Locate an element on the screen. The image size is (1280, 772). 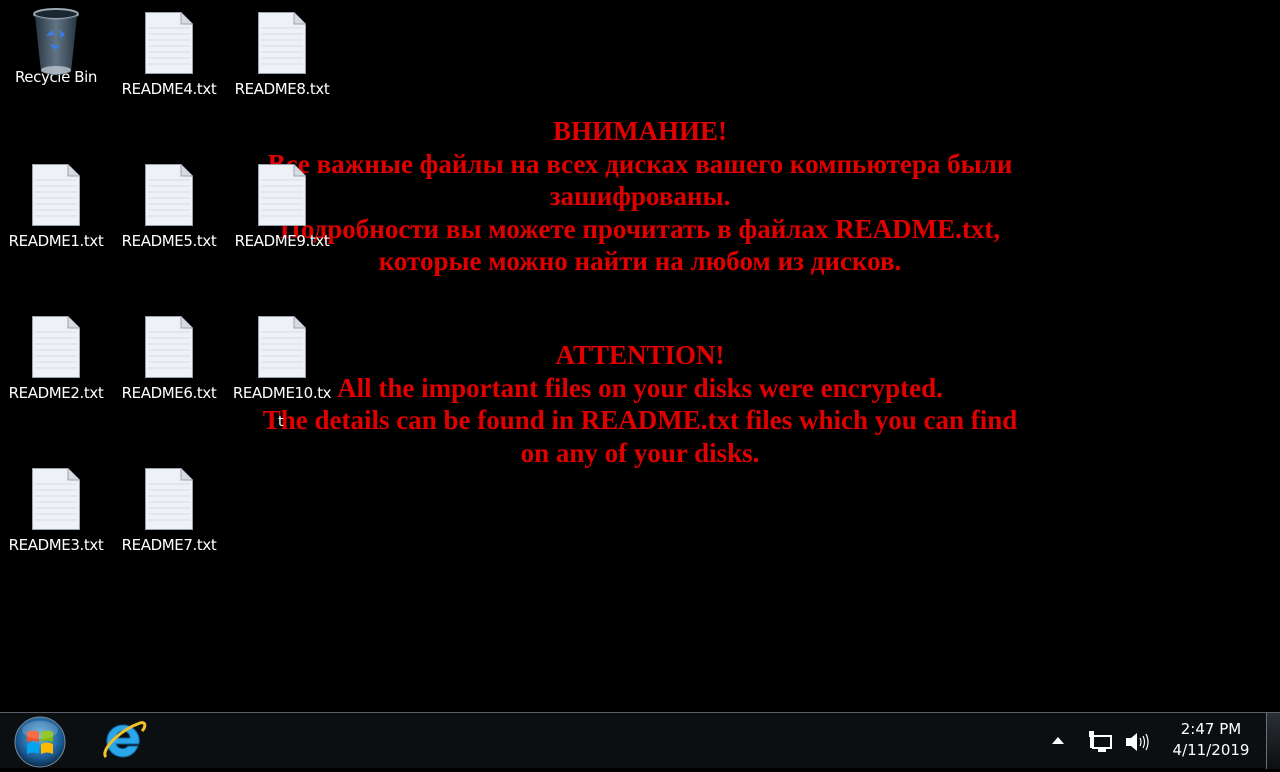
desktop-icon-label: README3.txt is located at coordinates (56, 545).